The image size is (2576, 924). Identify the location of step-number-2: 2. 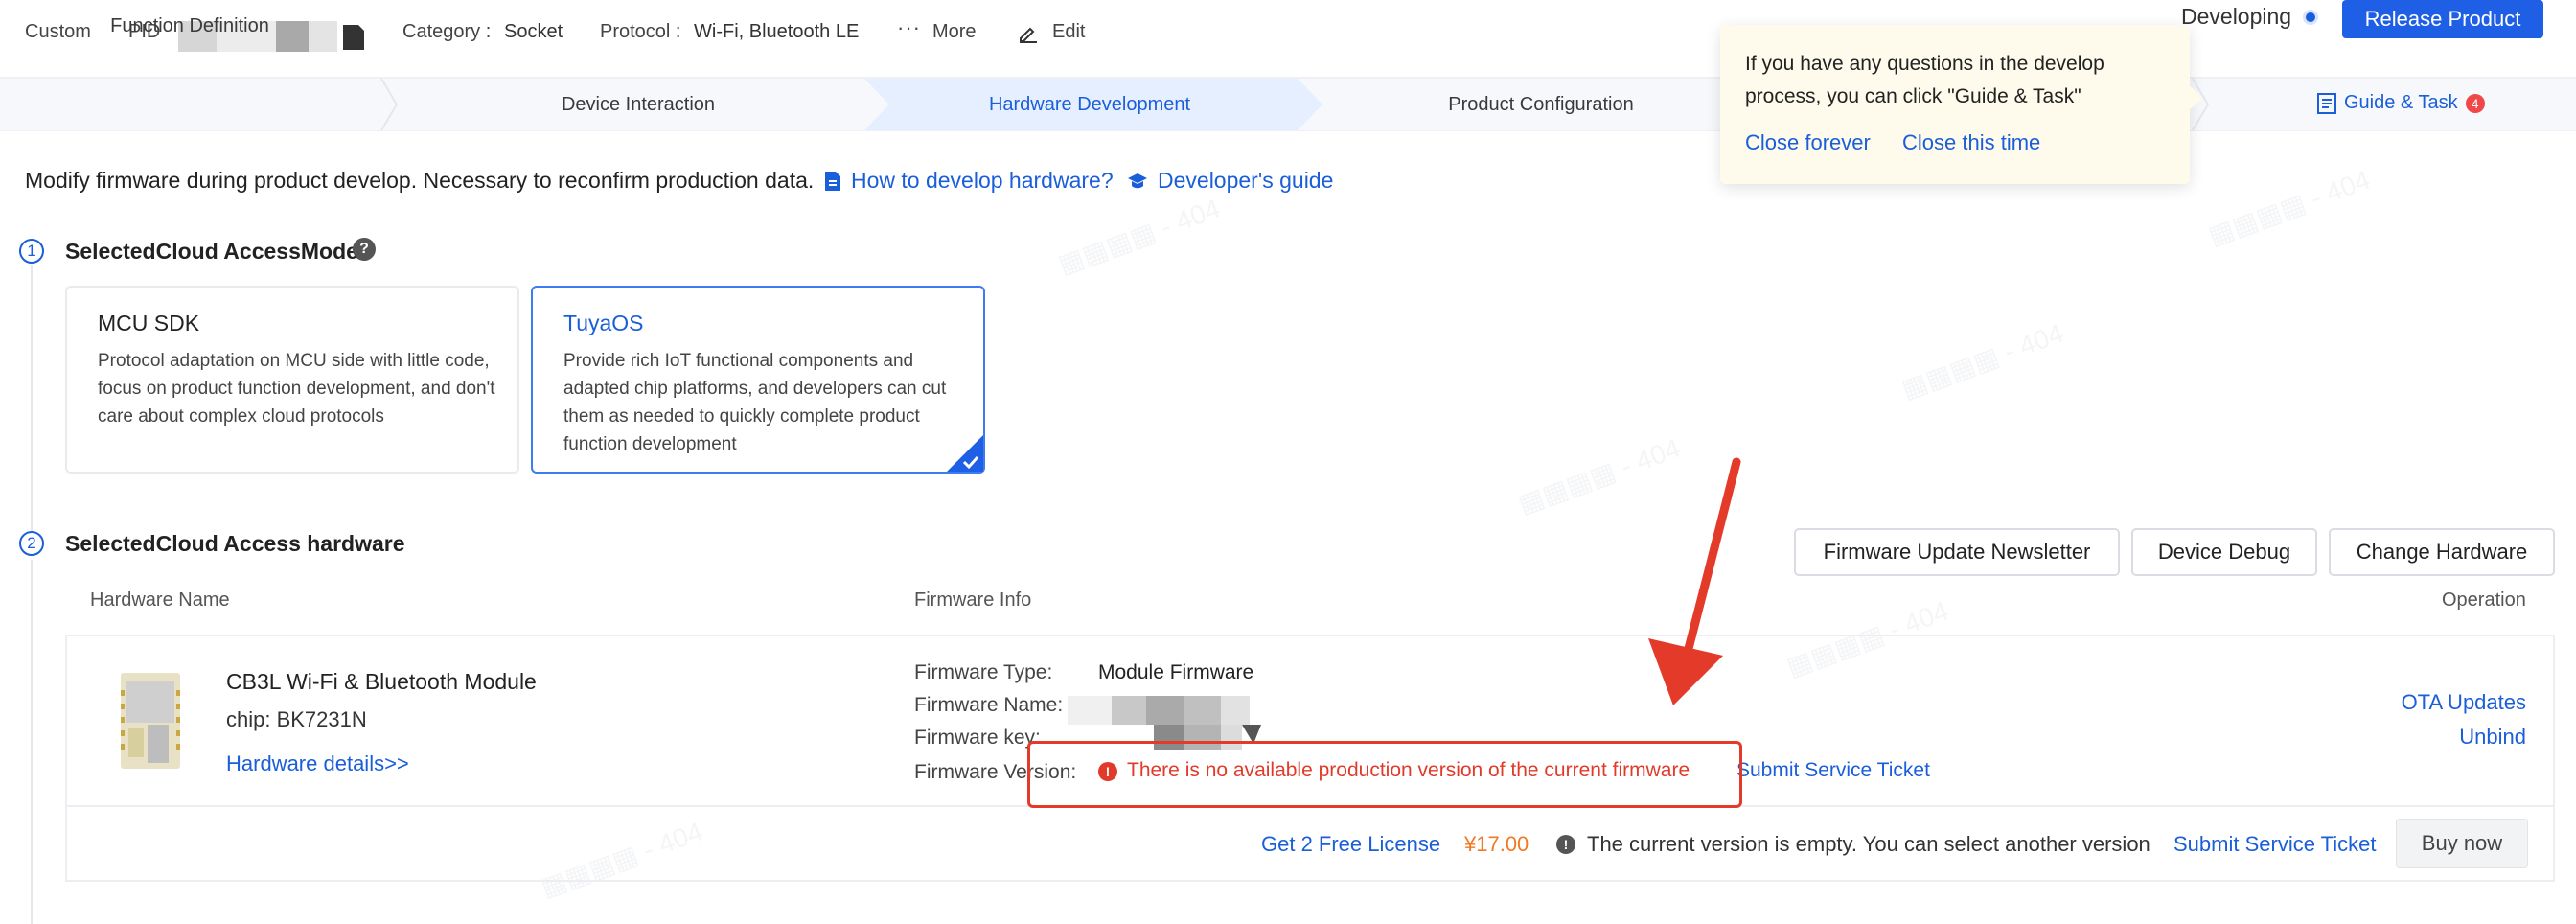
(31, 544).